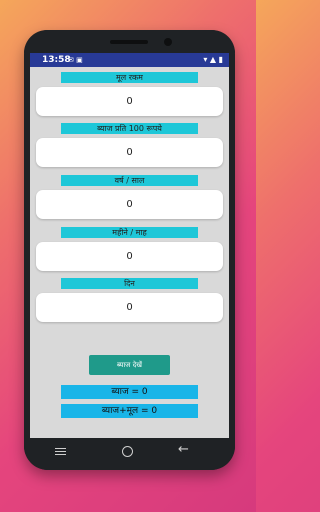  Describe the element at coordinates (129, 365) in the screenshot. I see `calculate-interest-button: ब्याज देखें` at that location.